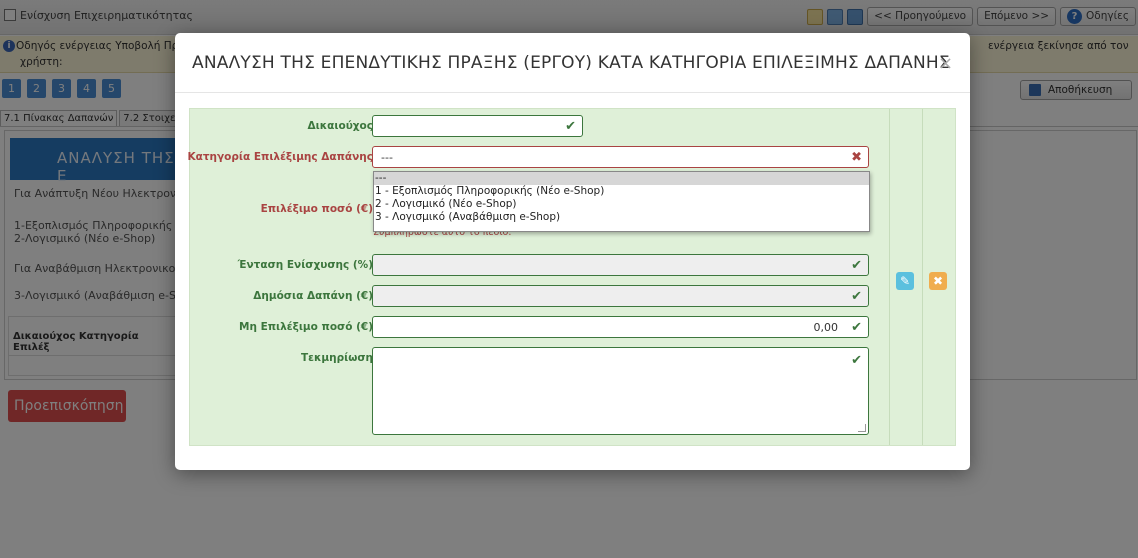 The image size is (1138, 558). What do you see at coordinates (621, 217) in the screenshot?
I see `dropdown-option: 3 - Λογισμικό (Αναβάθμιση e-Shop)` at bounding box center [621, 217].